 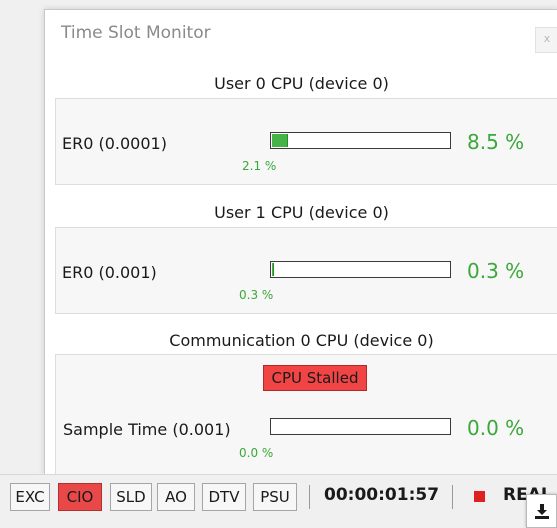 I want to click on cpu-percent: 0.0 %, so click(x=496, y=428).